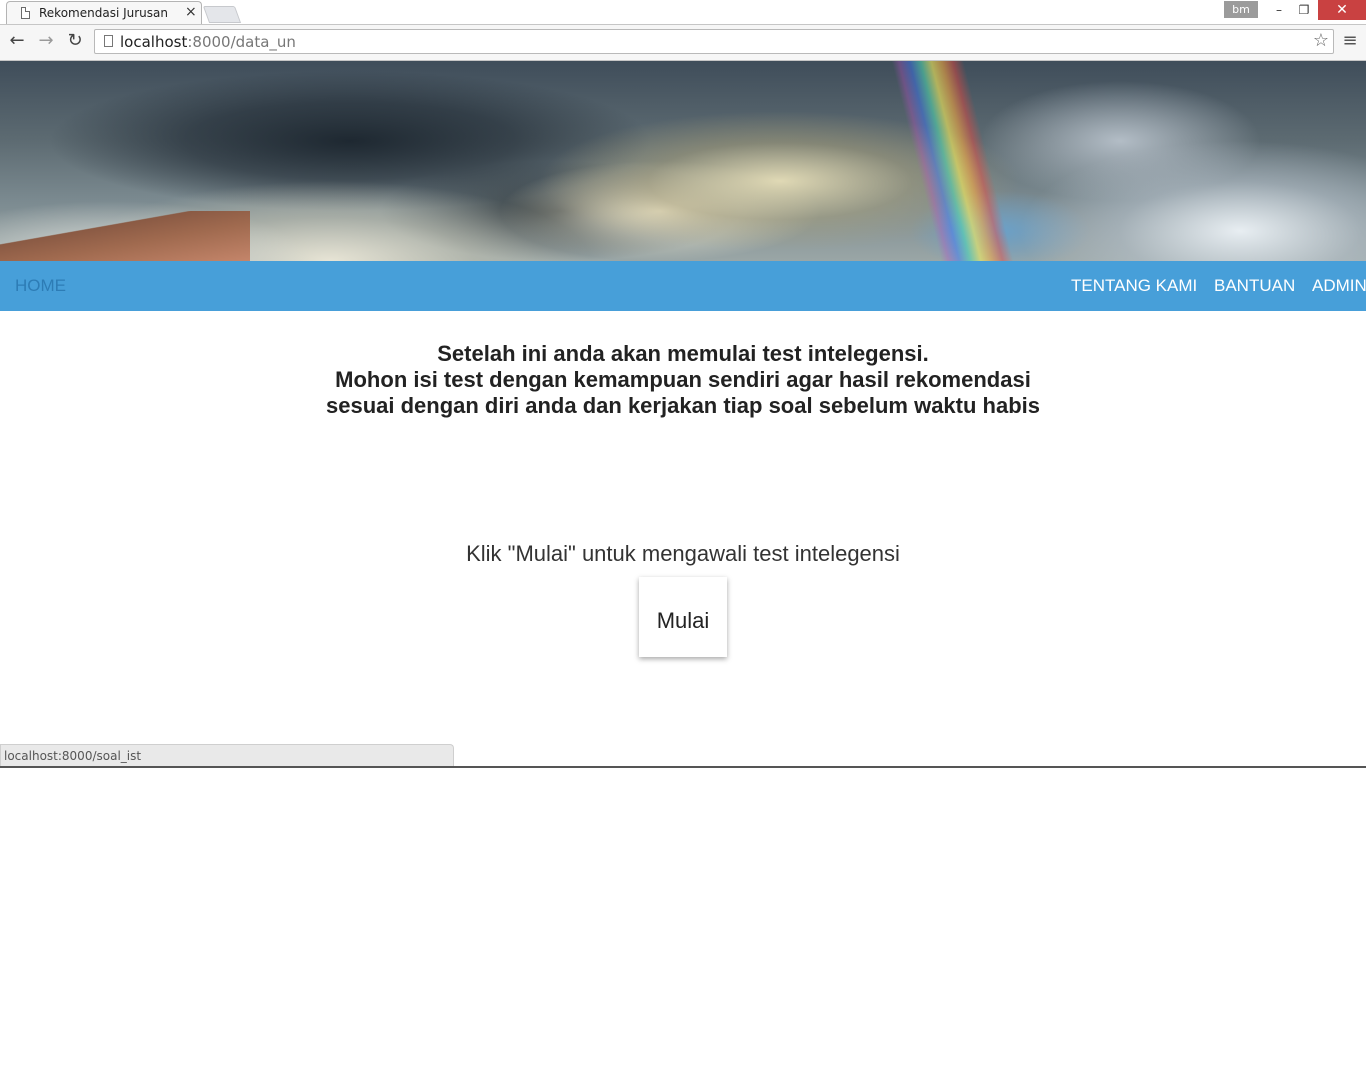 The image size is (1366, 1066). What do you see at coordinates (75, 41) in the screenshot?
I see `reload-button: ↻` at bounding box center [75, 41].